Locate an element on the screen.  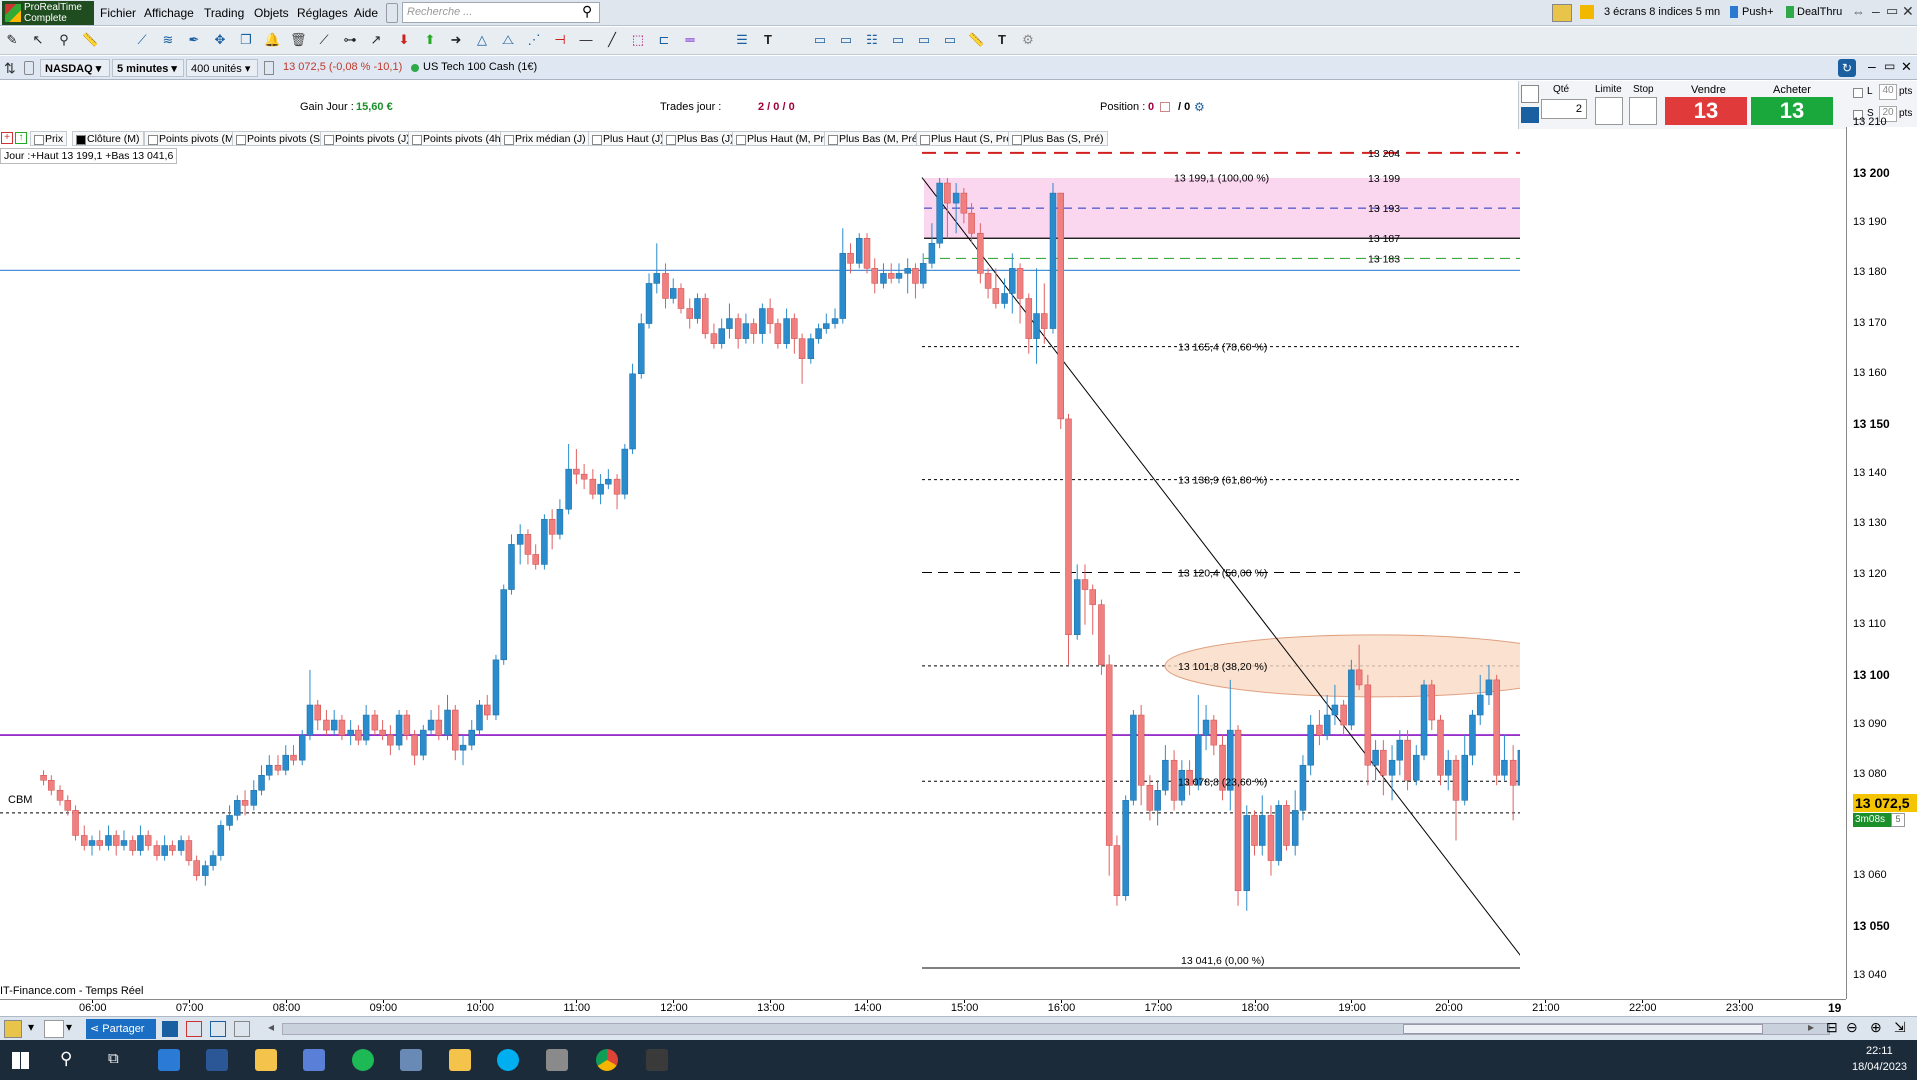
stop-order-button is located at coordinates (1643, 111).